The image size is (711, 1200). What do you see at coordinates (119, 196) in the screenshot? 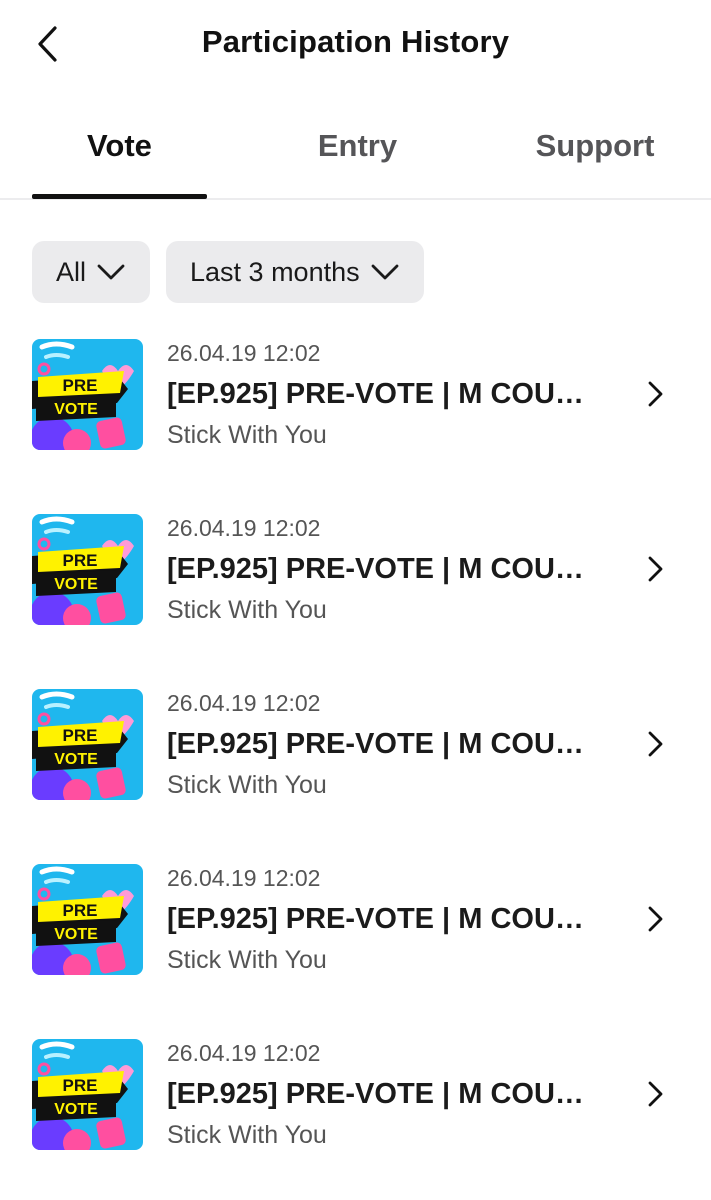
I see `active-tab-indicator` at bounding box center [119, 196].